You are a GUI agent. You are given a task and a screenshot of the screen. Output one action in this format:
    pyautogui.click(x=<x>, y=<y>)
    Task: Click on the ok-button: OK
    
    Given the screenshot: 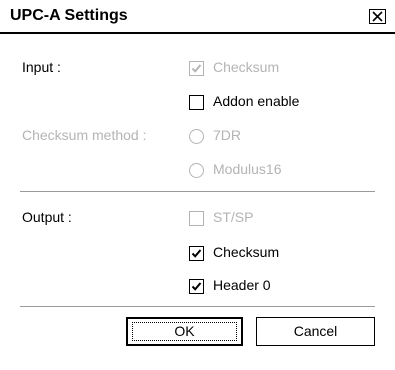 What is the action you would take?
    pyautogui.click(x=184, y=331)
    